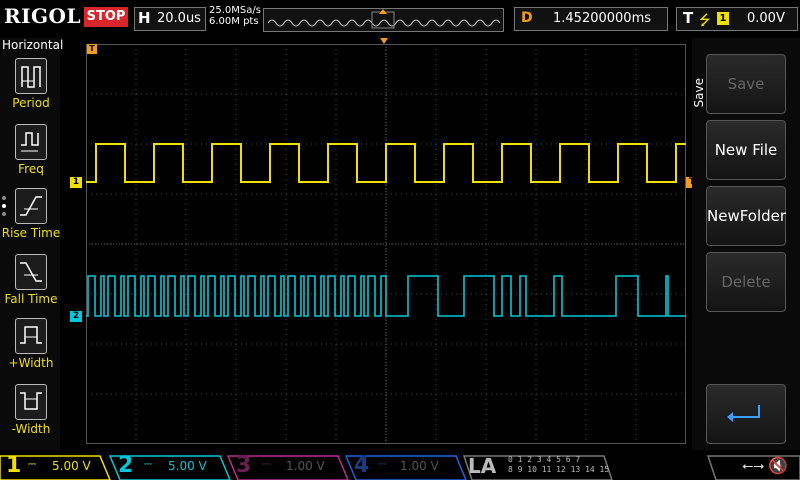 Image resolution: width=800 pixels, height=480 pixels. I want to click on ch1-offset-marker: 1, so click(76, 182).